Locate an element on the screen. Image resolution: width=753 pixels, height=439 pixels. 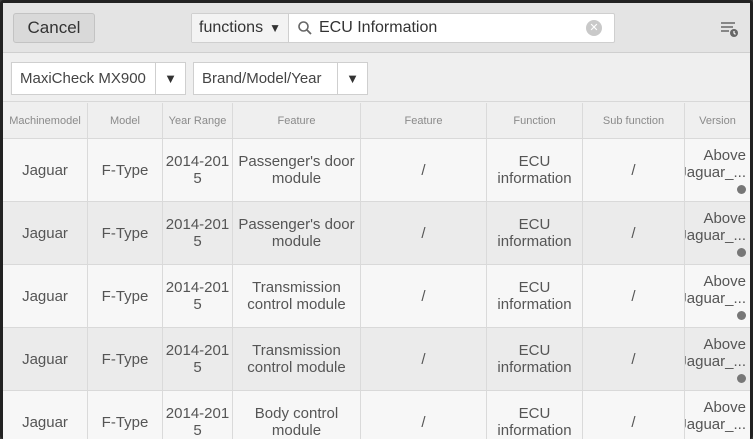
vehicle-select: Brand/Model/Year ▼ is located at coordinates (280, 78).